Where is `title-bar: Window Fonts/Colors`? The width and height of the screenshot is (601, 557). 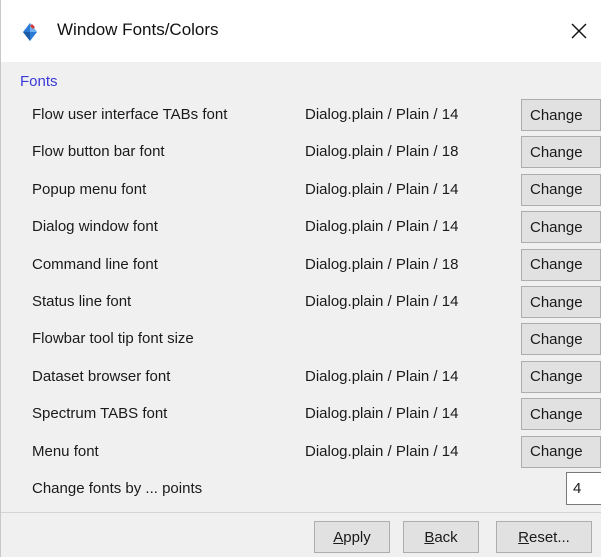 title-bar: Window Fonts/Colors is located at coordinates (301, 31).